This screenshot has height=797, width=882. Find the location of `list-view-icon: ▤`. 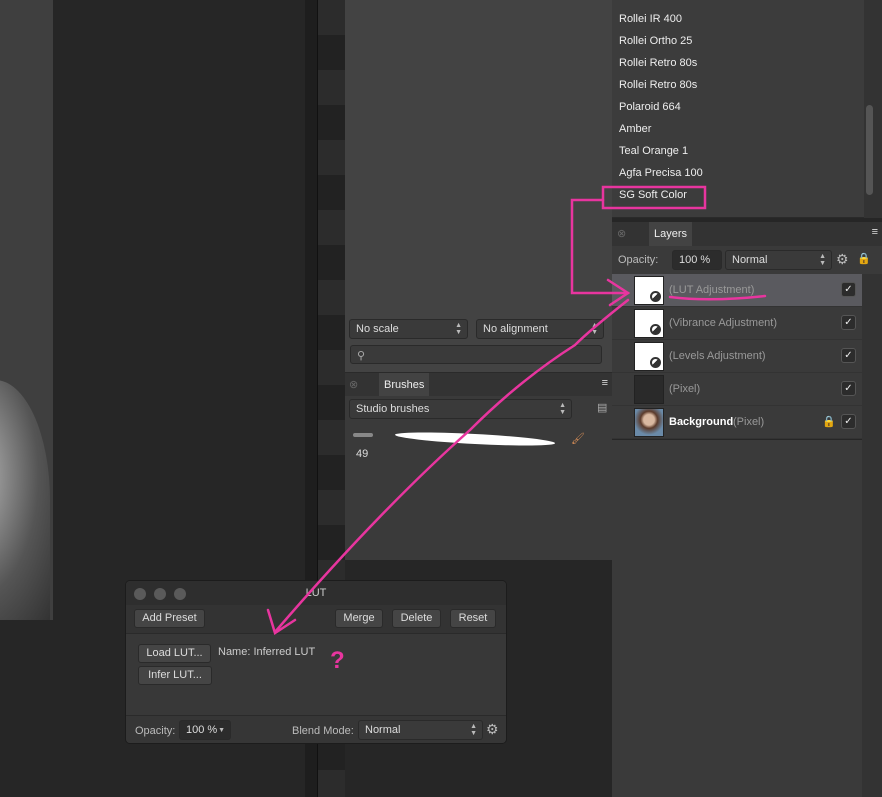

list-view-icon: ▤ is located at coordinates (602, 407).